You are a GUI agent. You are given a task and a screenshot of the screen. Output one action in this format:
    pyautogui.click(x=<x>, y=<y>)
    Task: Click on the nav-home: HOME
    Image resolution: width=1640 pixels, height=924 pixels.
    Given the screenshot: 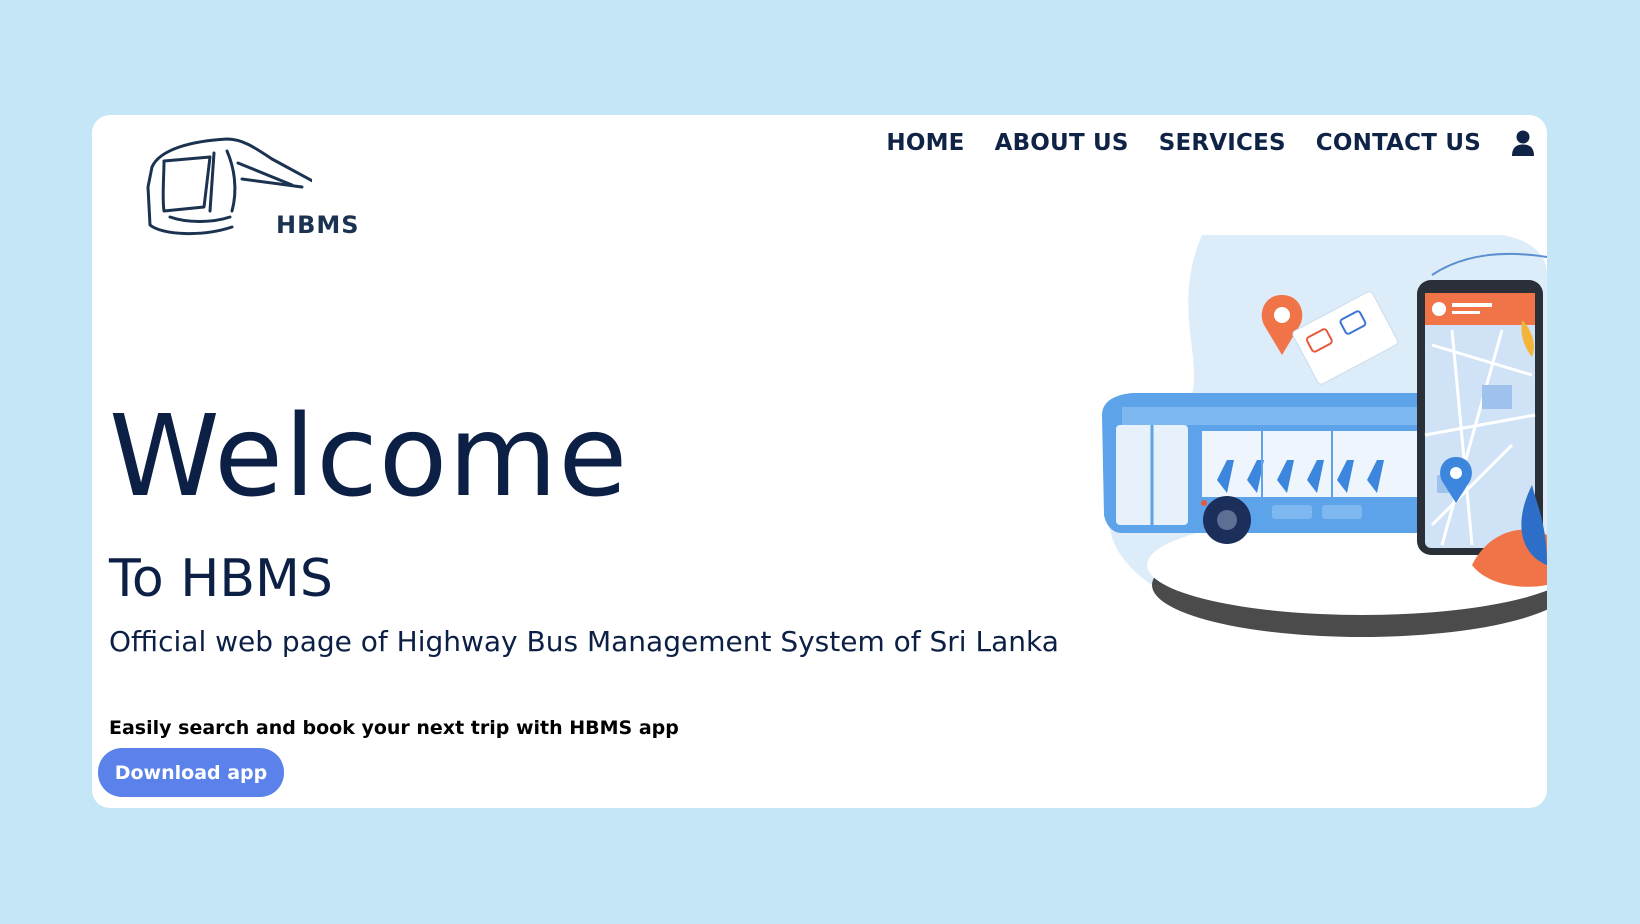 What is the action you would take?
    pyautogui.click(x=925, y=143)
    